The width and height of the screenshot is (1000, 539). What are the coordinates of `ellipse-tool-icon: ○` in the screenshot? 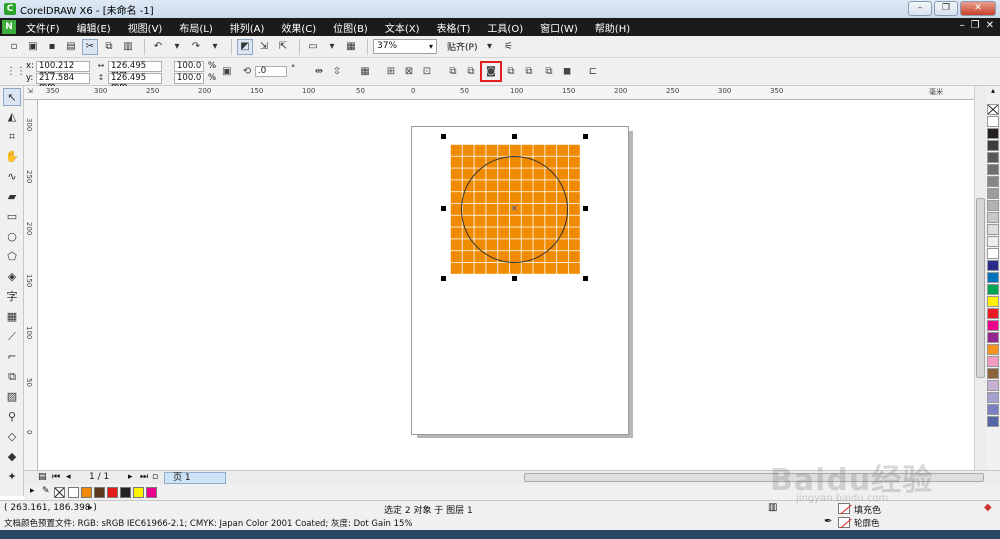 It's located at (12, 237).